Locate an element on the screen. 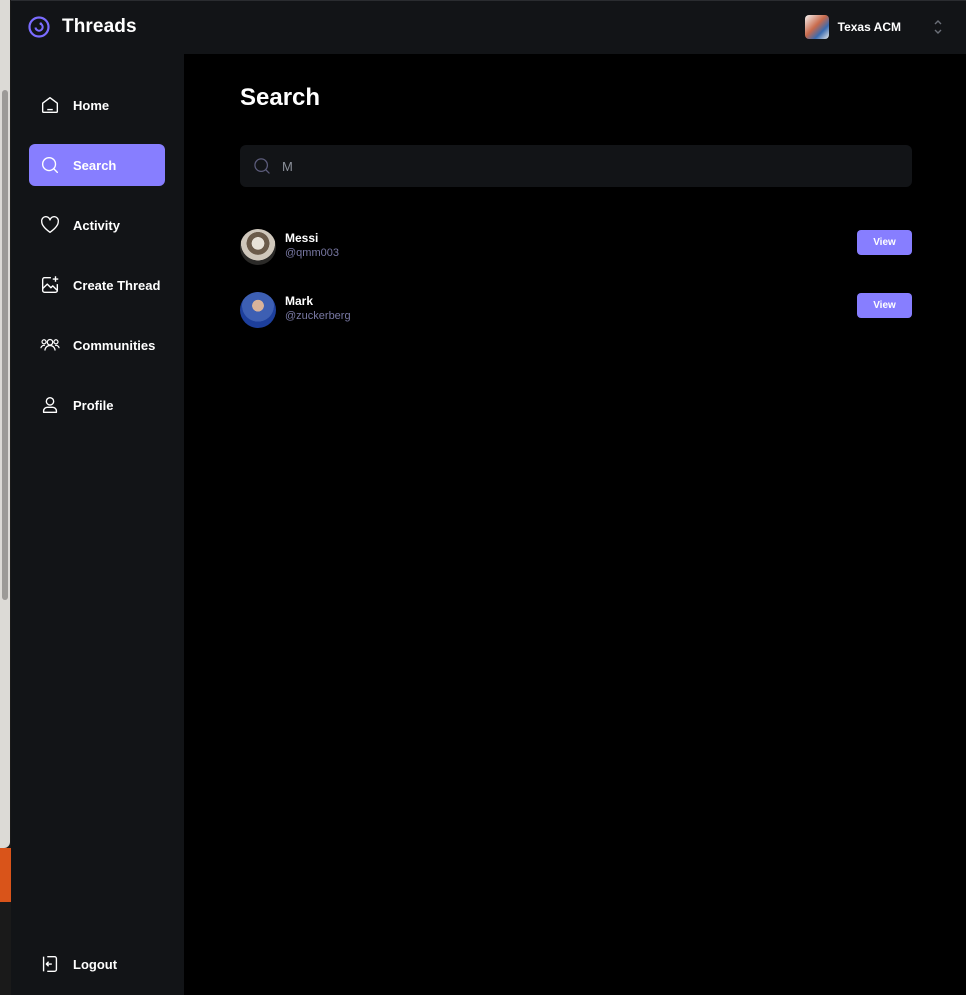 Image resolution: width=966 pixels, height=995 pixels. page-title: Search is located at coordinates (280, 97).